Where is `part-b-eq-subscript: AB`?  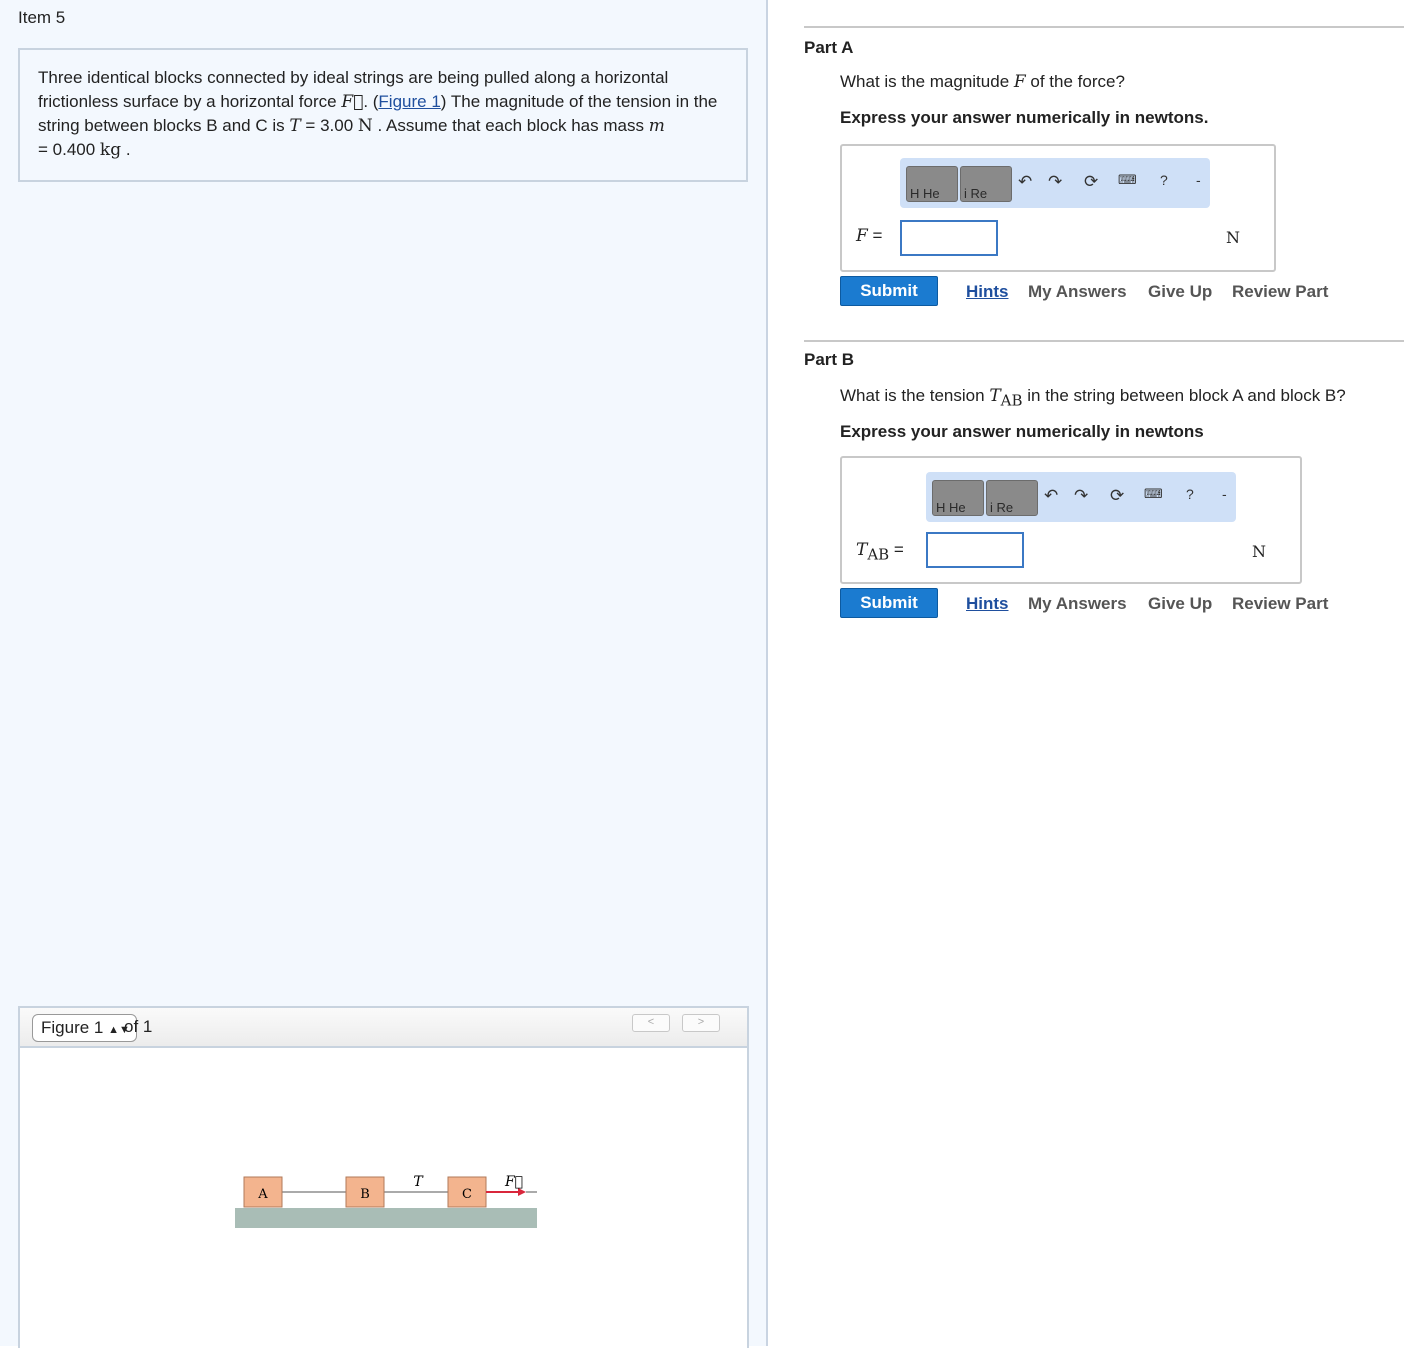 part-b-eq-subscript: AB is located at coordinates (878, 554).